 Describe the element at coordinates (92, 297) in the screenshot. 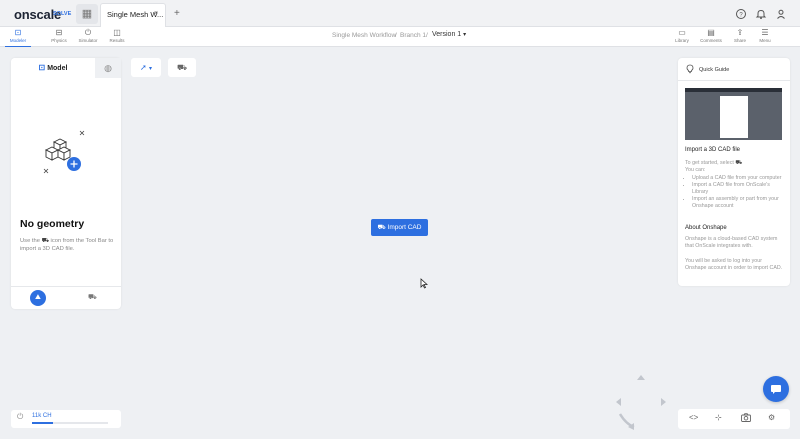

I see `mesh-icon: ⛟` at that location.